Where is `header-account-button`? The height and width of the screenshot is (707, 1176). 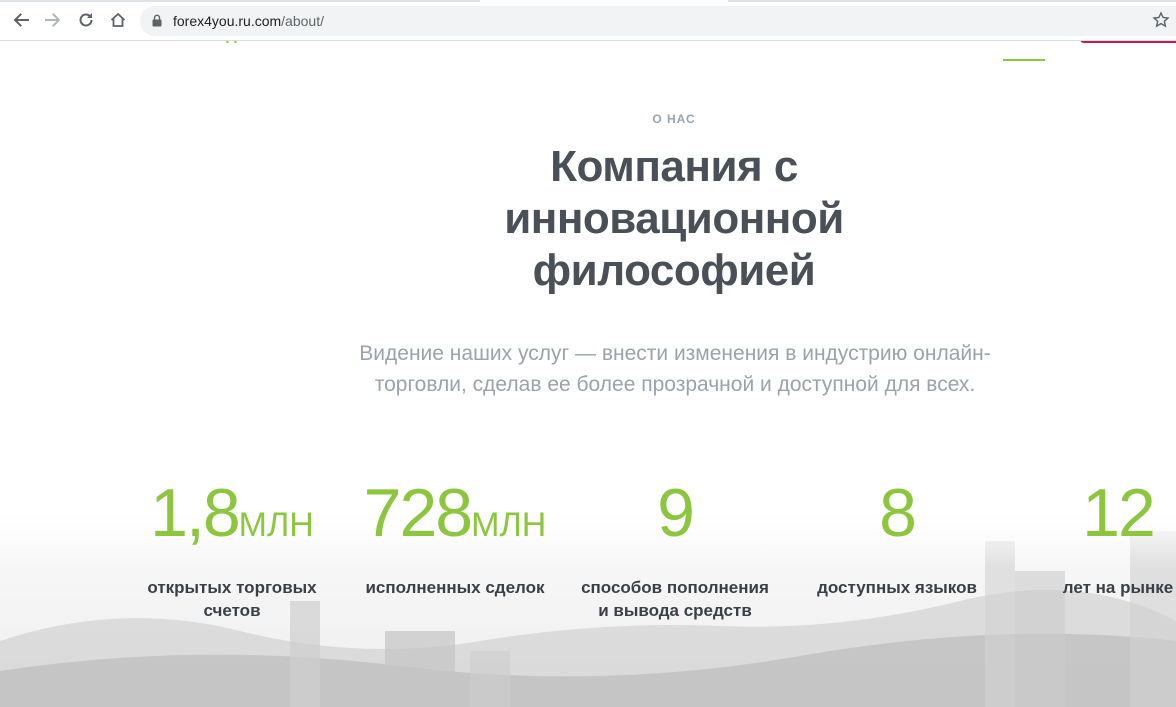 header-account-button is located at coordinates (1128, 42).